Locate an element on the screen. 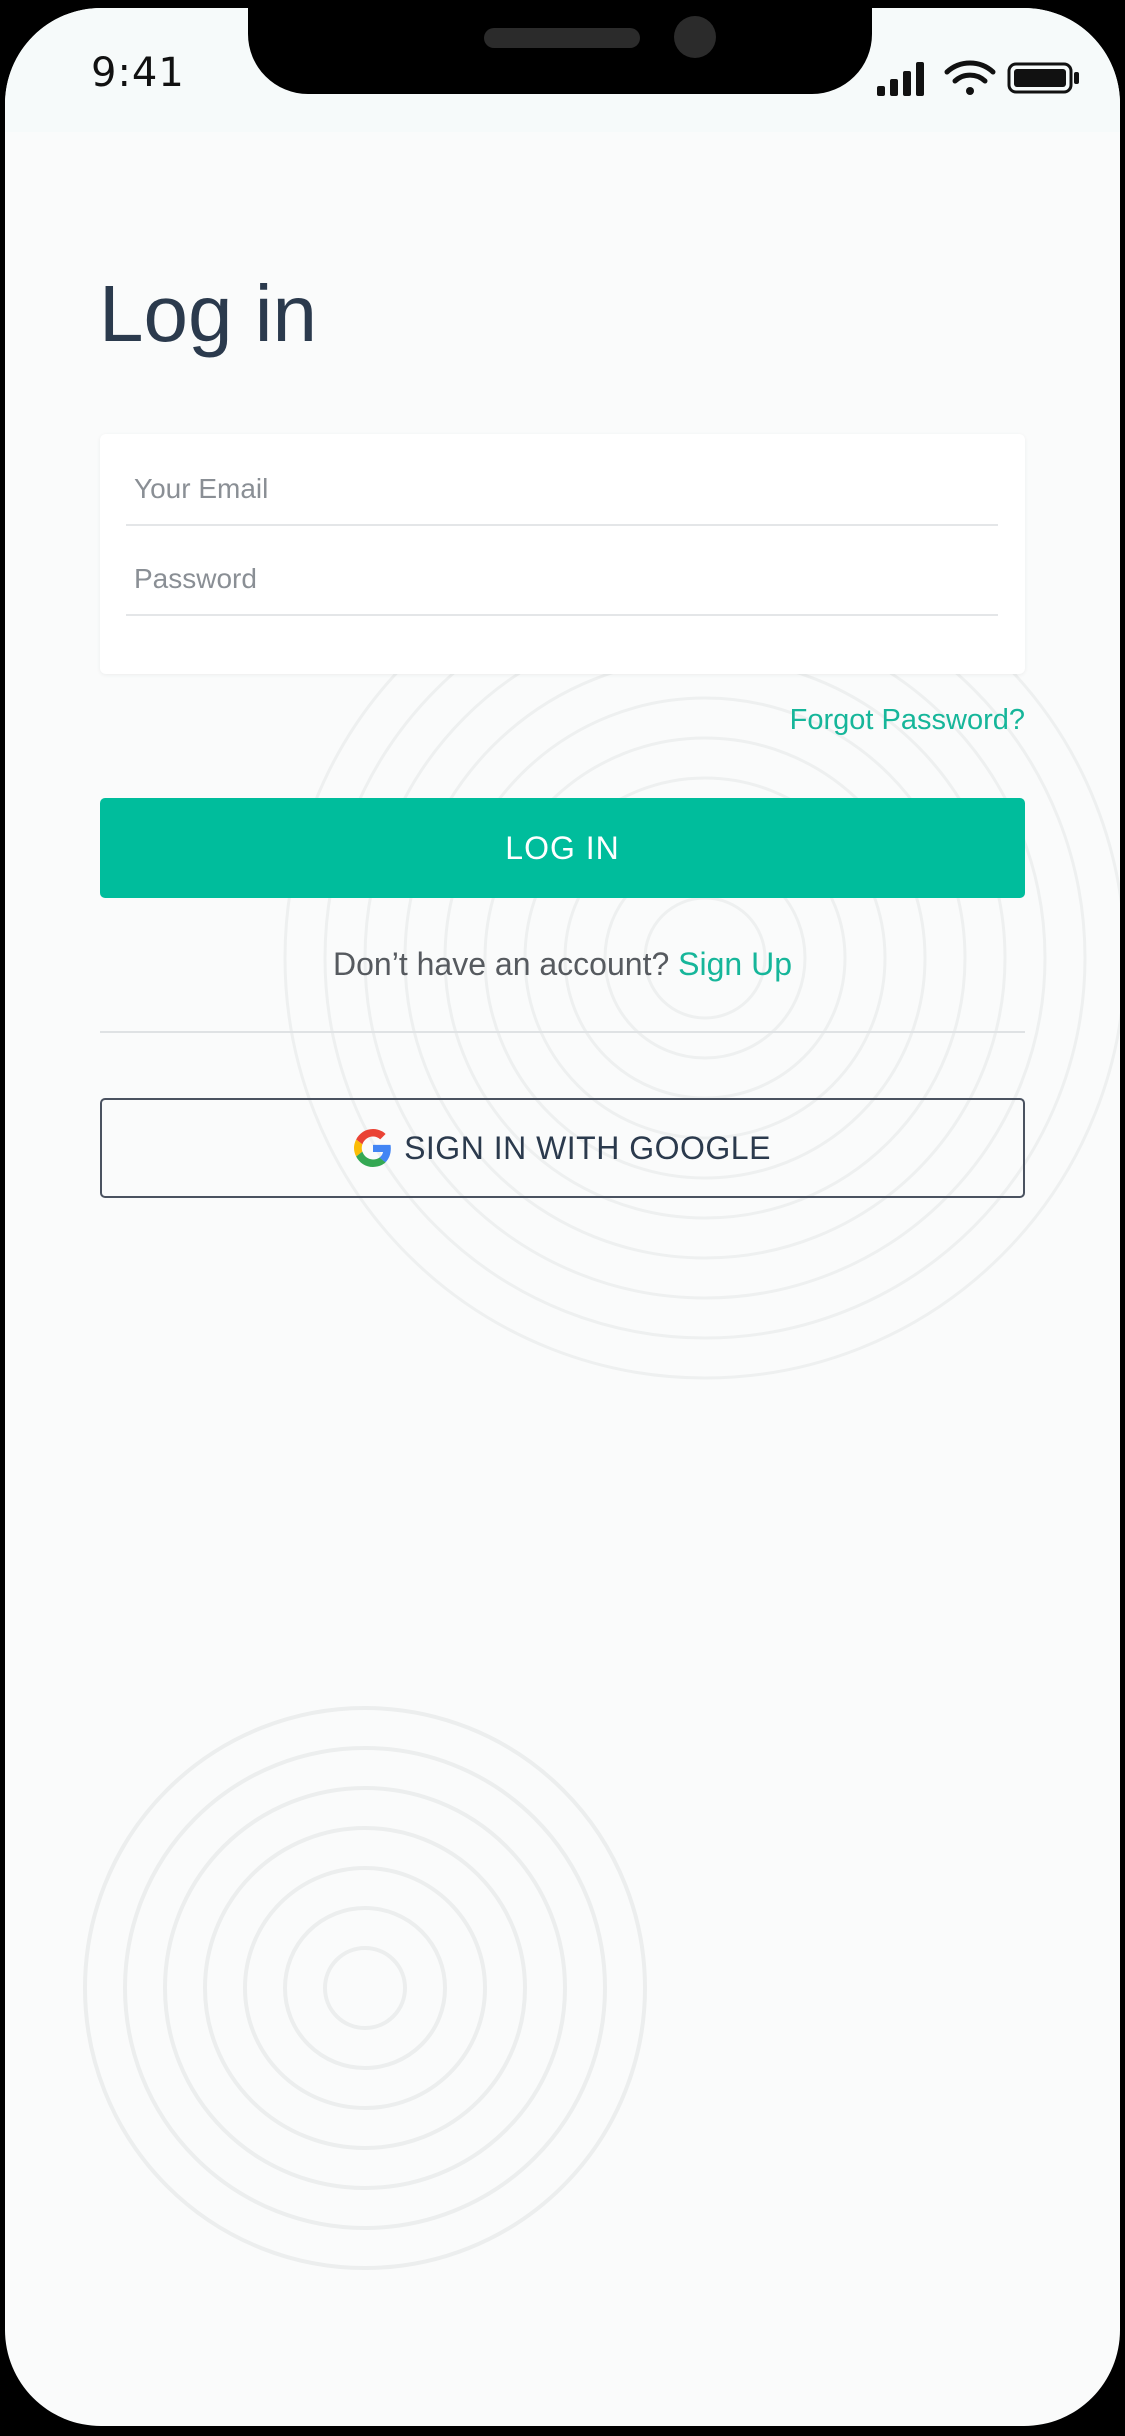 The width and height of the screenshot is (1125, 2436). no-account-text: Don’t have an account? is located at coordinates (501, 964).